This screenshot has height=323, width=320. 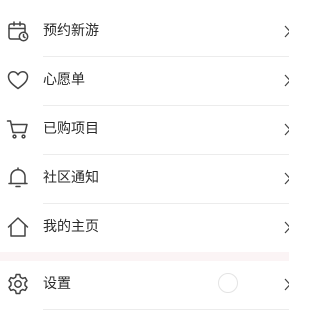 I want to click on menu-item-label: 预约新游, so click(x=71, y=31).